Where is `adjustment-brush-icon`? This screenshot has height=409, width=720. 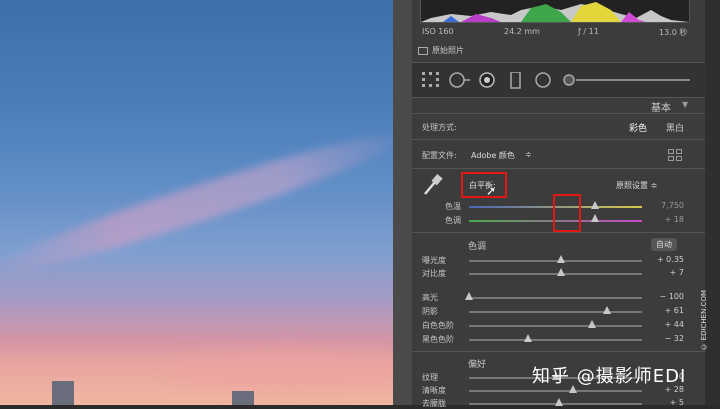 adjustment-brush-icon is located at coordinates (627, 80).